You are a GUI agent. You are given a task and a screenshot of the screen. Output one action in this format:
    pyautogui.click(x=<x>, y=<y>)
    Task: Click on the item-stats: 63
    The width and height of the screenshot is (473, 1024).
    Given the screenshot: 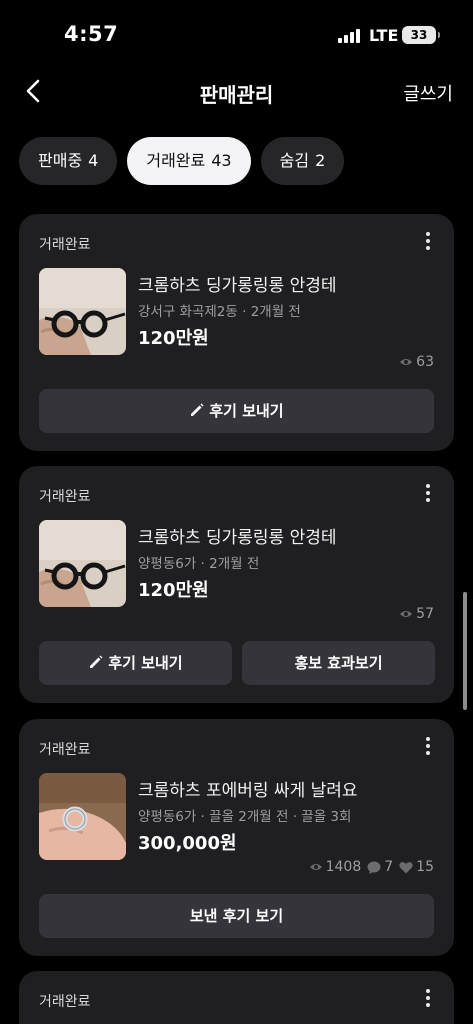 What is the action you would take?
    pyautogui.click(x=416, y=362)
    